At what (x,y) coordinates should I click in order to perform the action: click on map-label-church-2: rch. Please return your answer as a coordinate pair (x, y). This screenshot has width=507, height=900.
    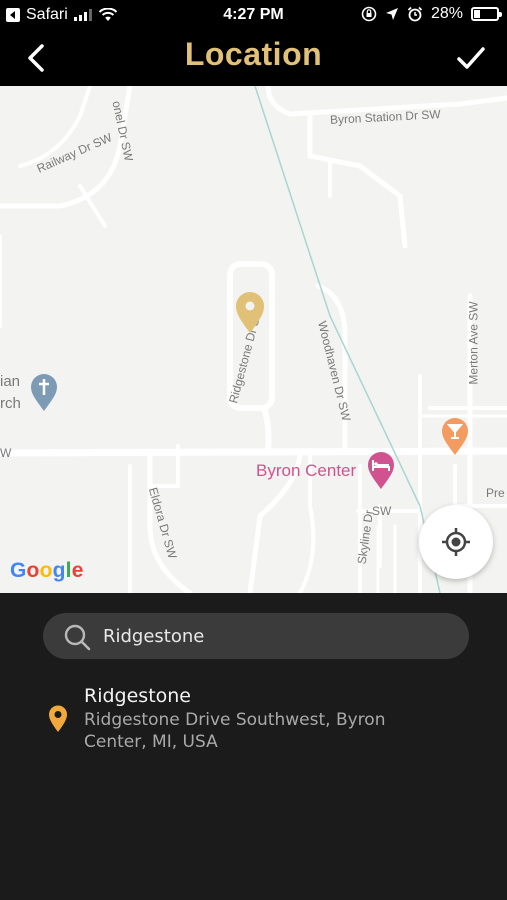
    Looking at the image, I should click on (10, 403).